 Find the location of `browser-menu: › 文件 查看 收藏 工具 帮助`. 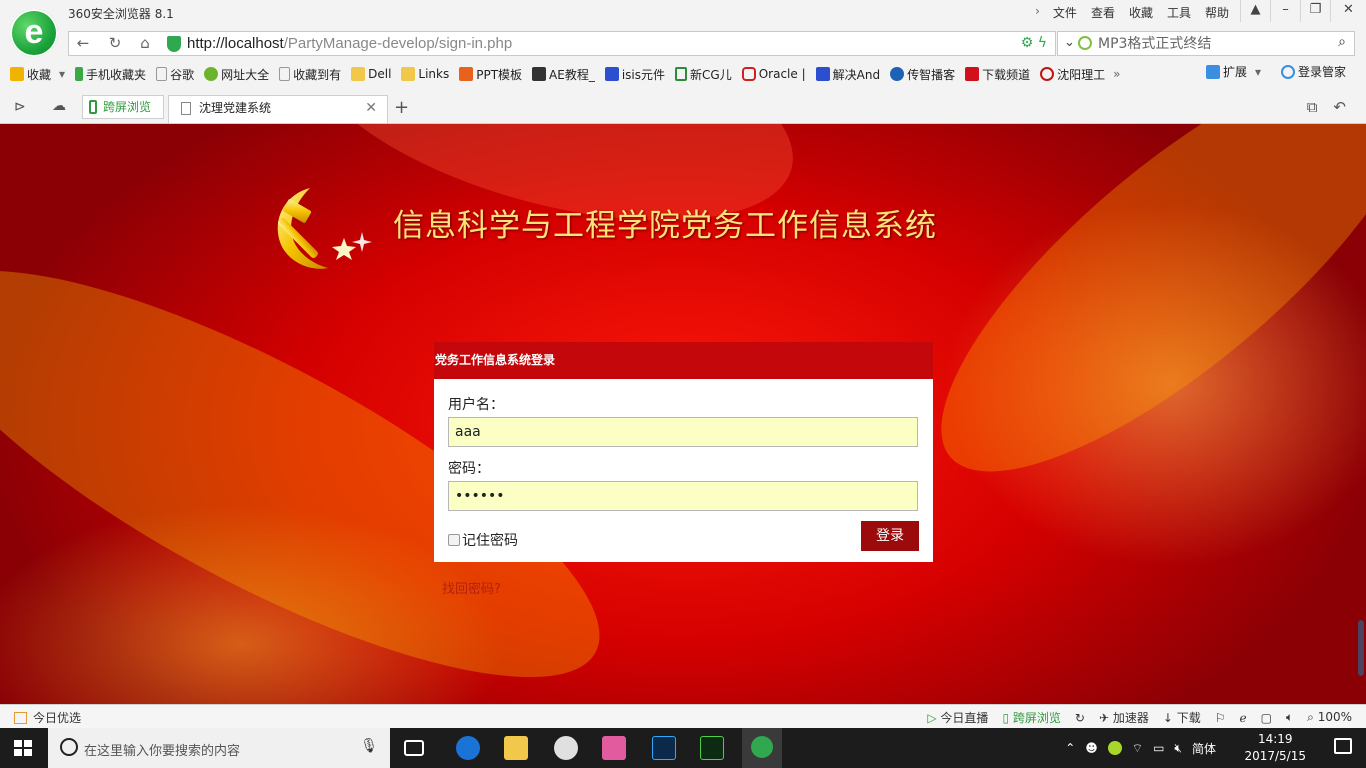

browser-menu: › 文件 查看 收藏 工具 帮助 is located at coordinates (1132, 12).